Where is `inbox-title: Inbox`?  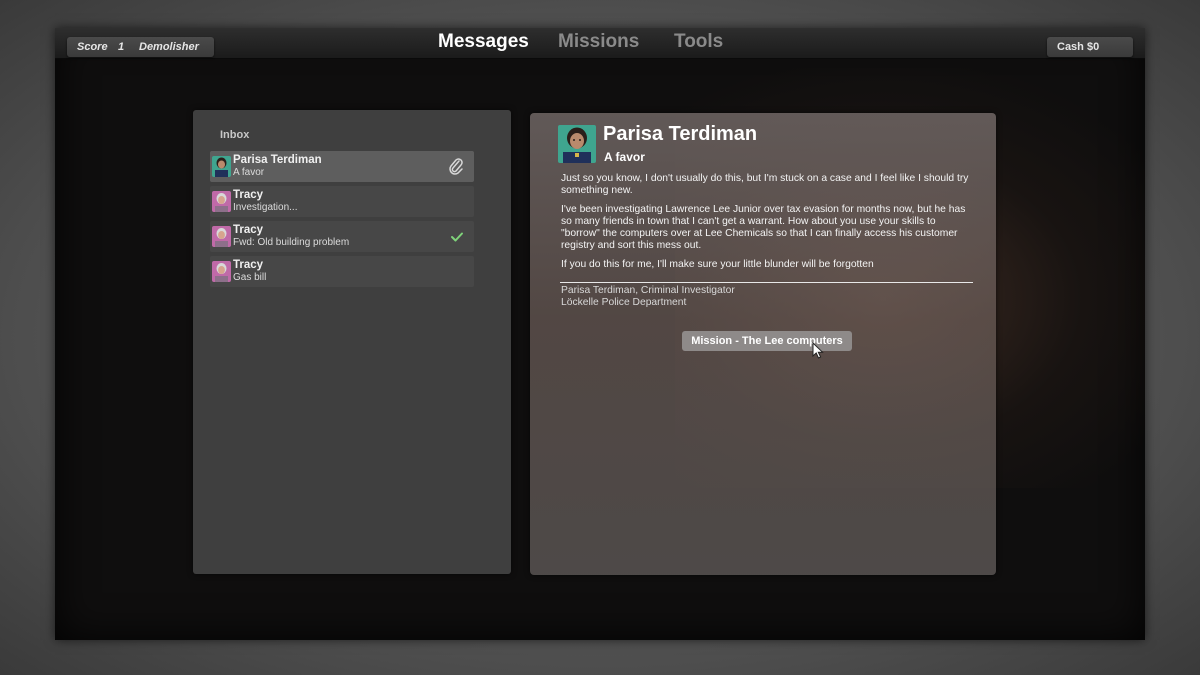 inbox-title: Inbox is located at coordinates (235, 135).